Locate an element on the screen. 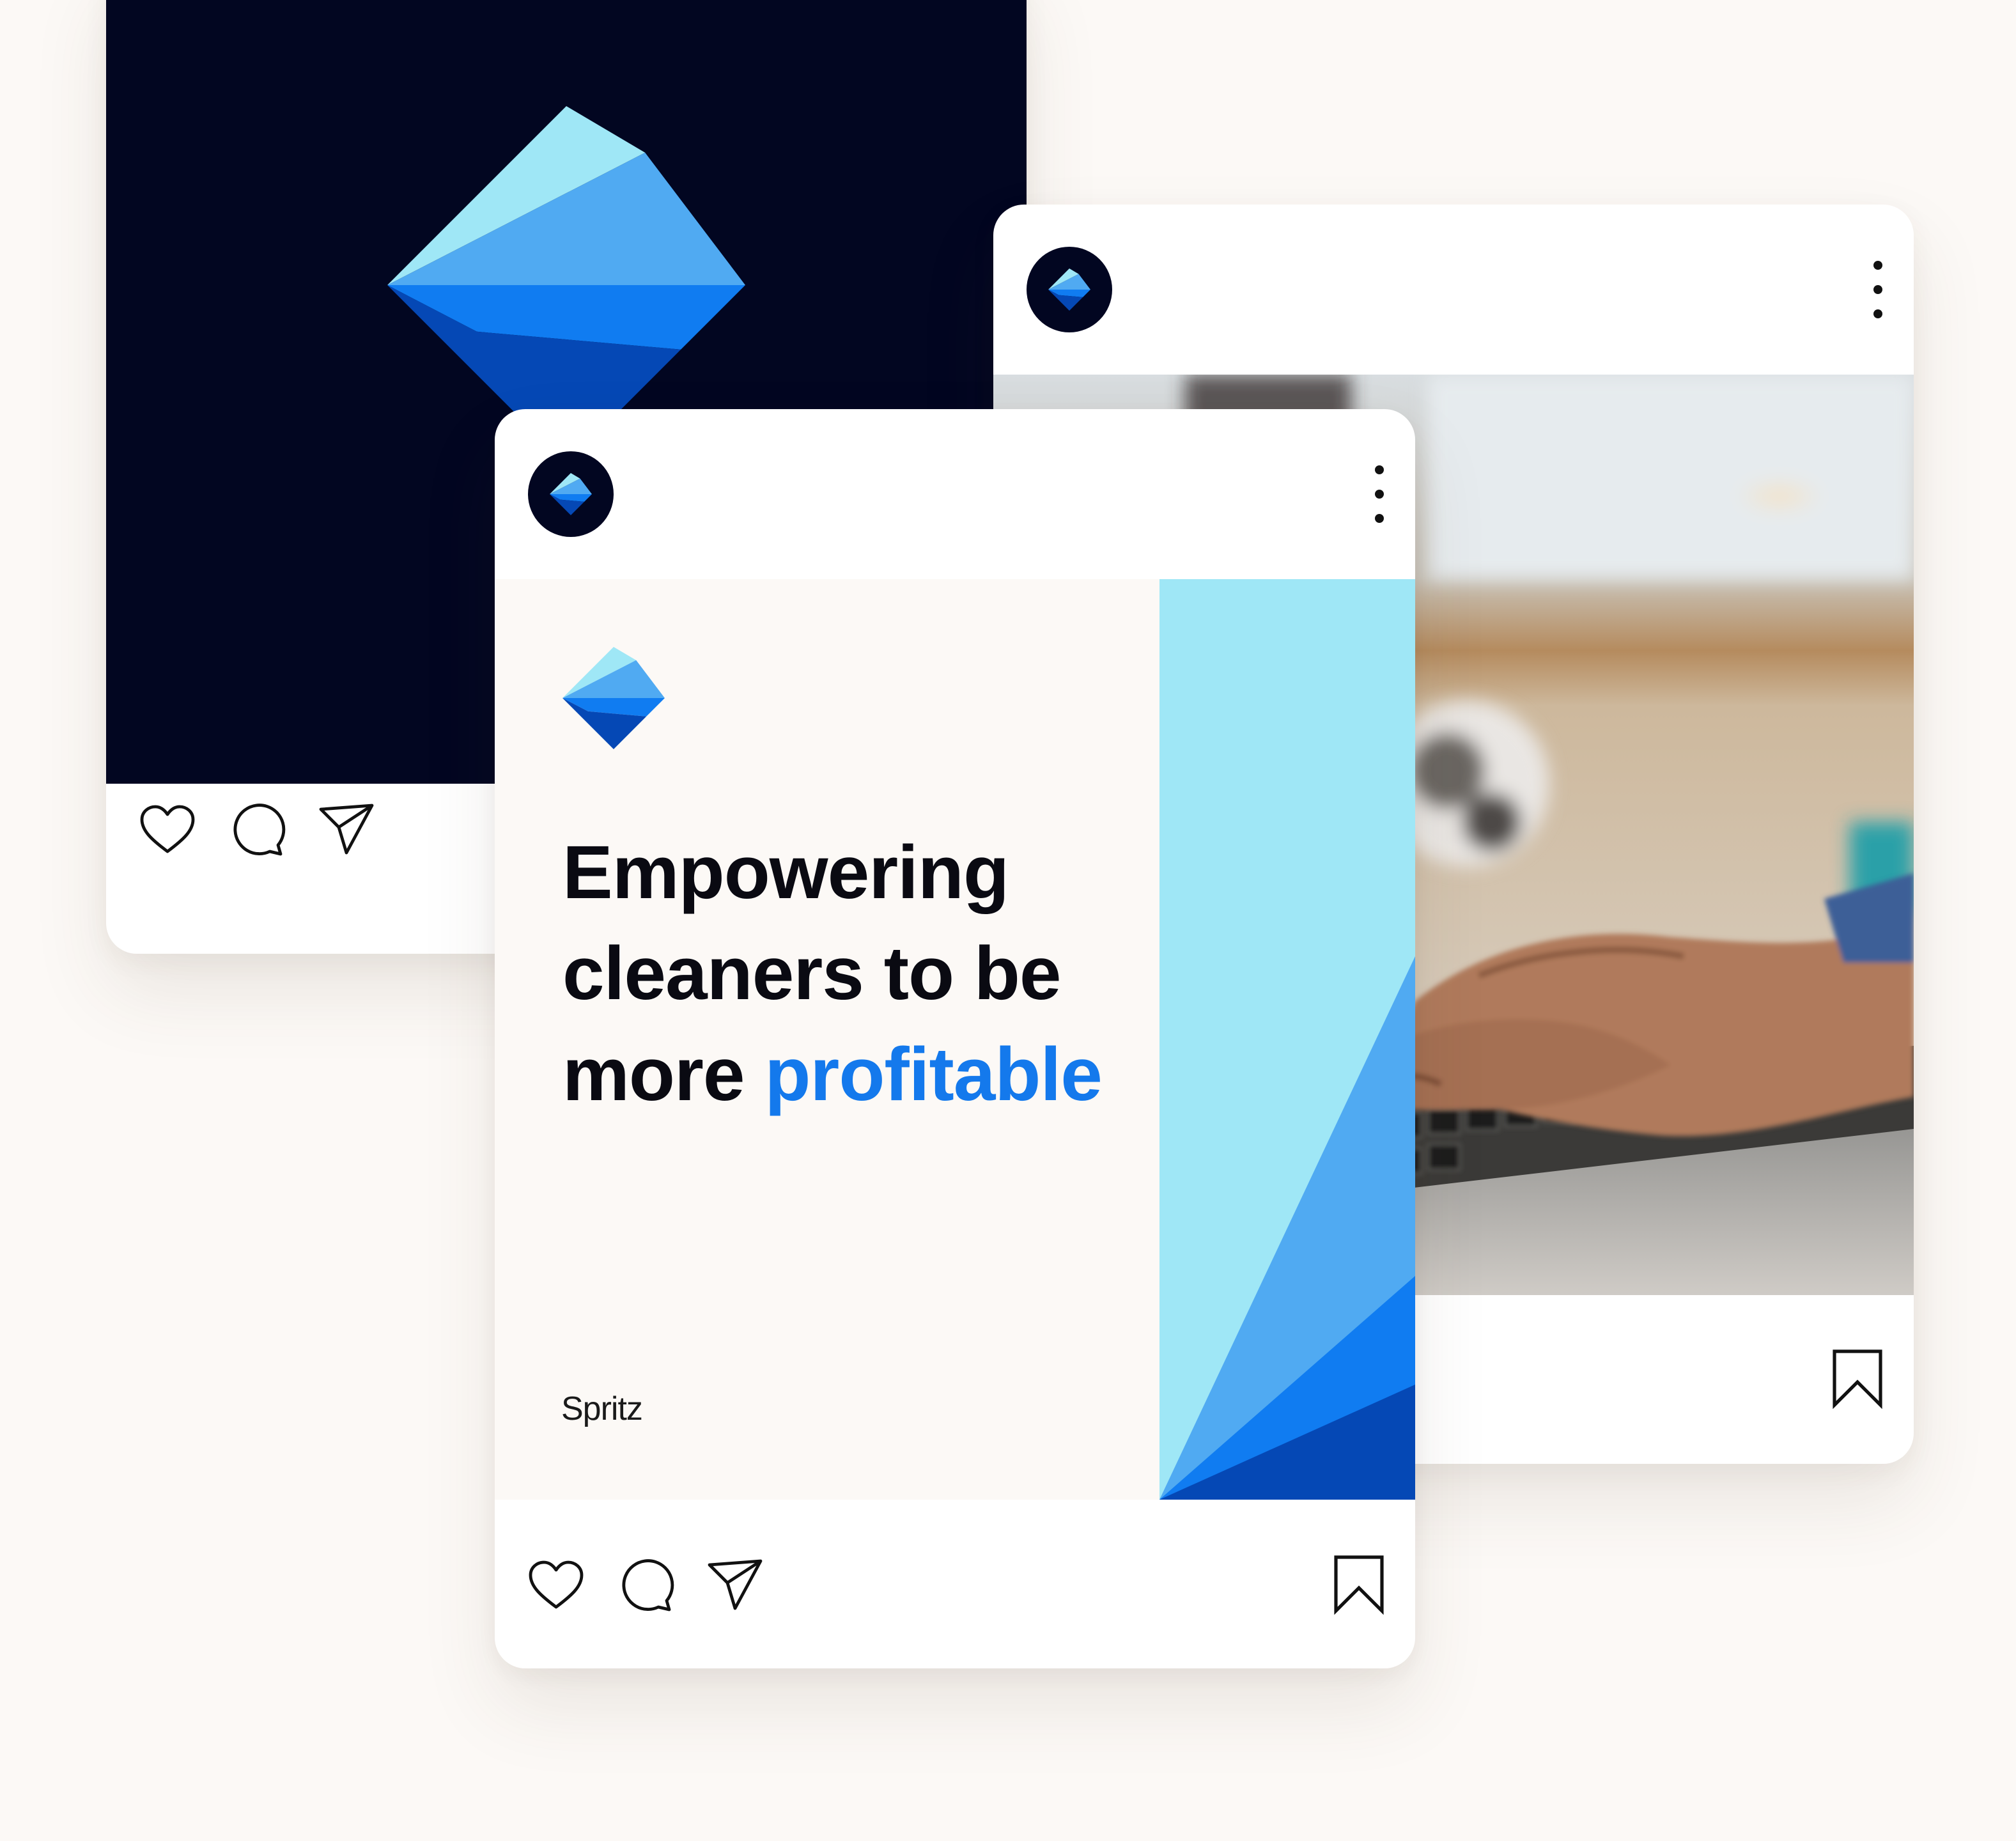  headline-line-3-prefix: more is located at coordinates (663, 1074).